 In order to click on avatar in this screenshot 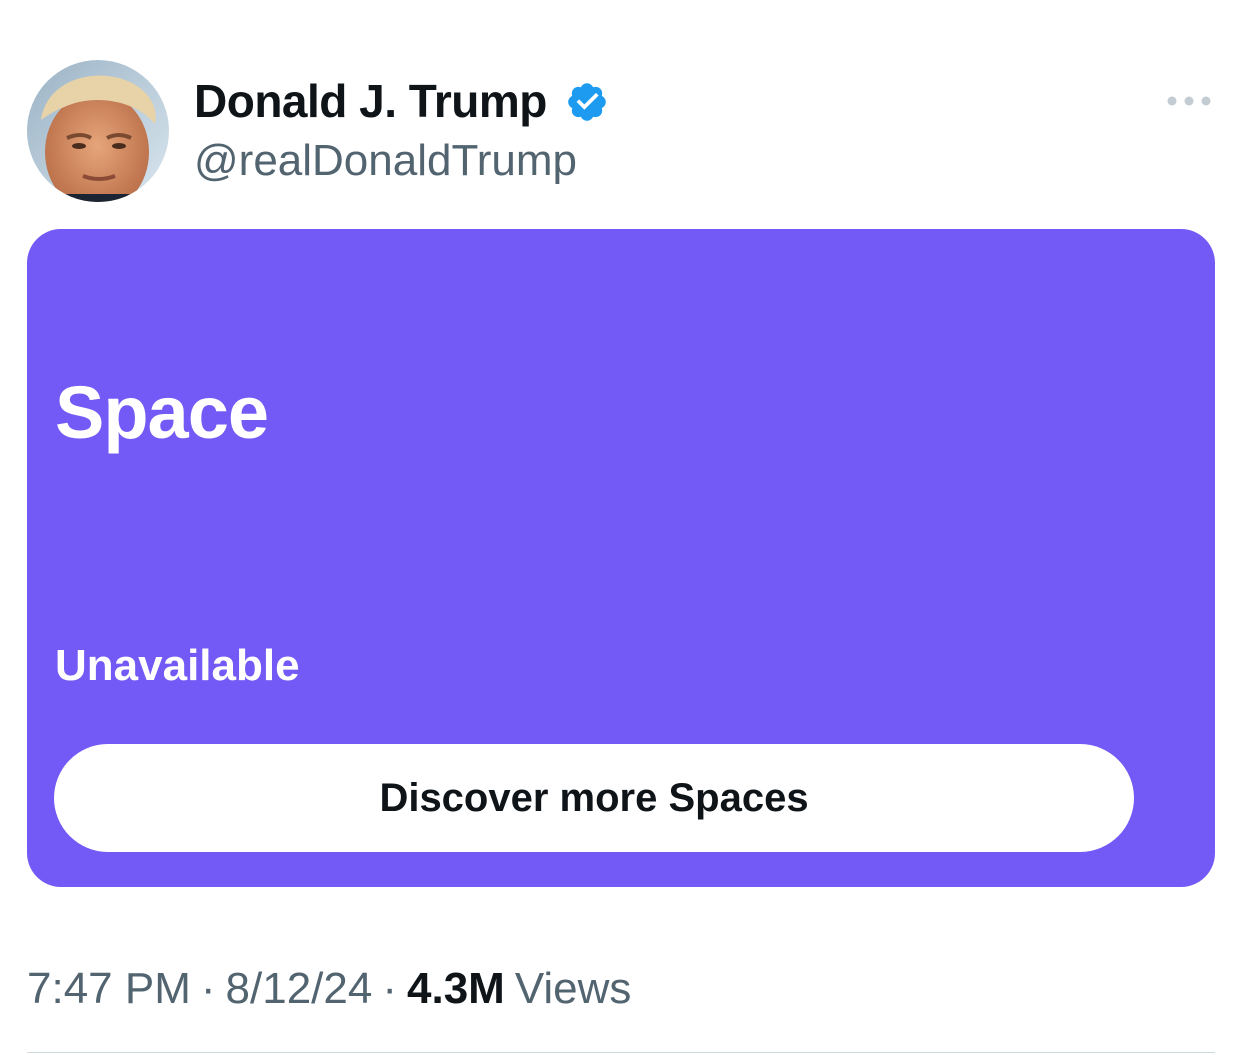, I will do `click(98, 131)`.